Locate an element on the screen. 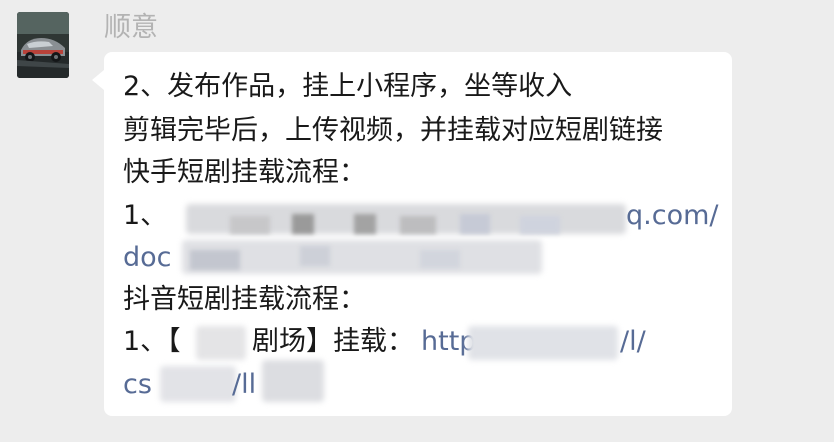  avatar is located at coordinates (43, 45).